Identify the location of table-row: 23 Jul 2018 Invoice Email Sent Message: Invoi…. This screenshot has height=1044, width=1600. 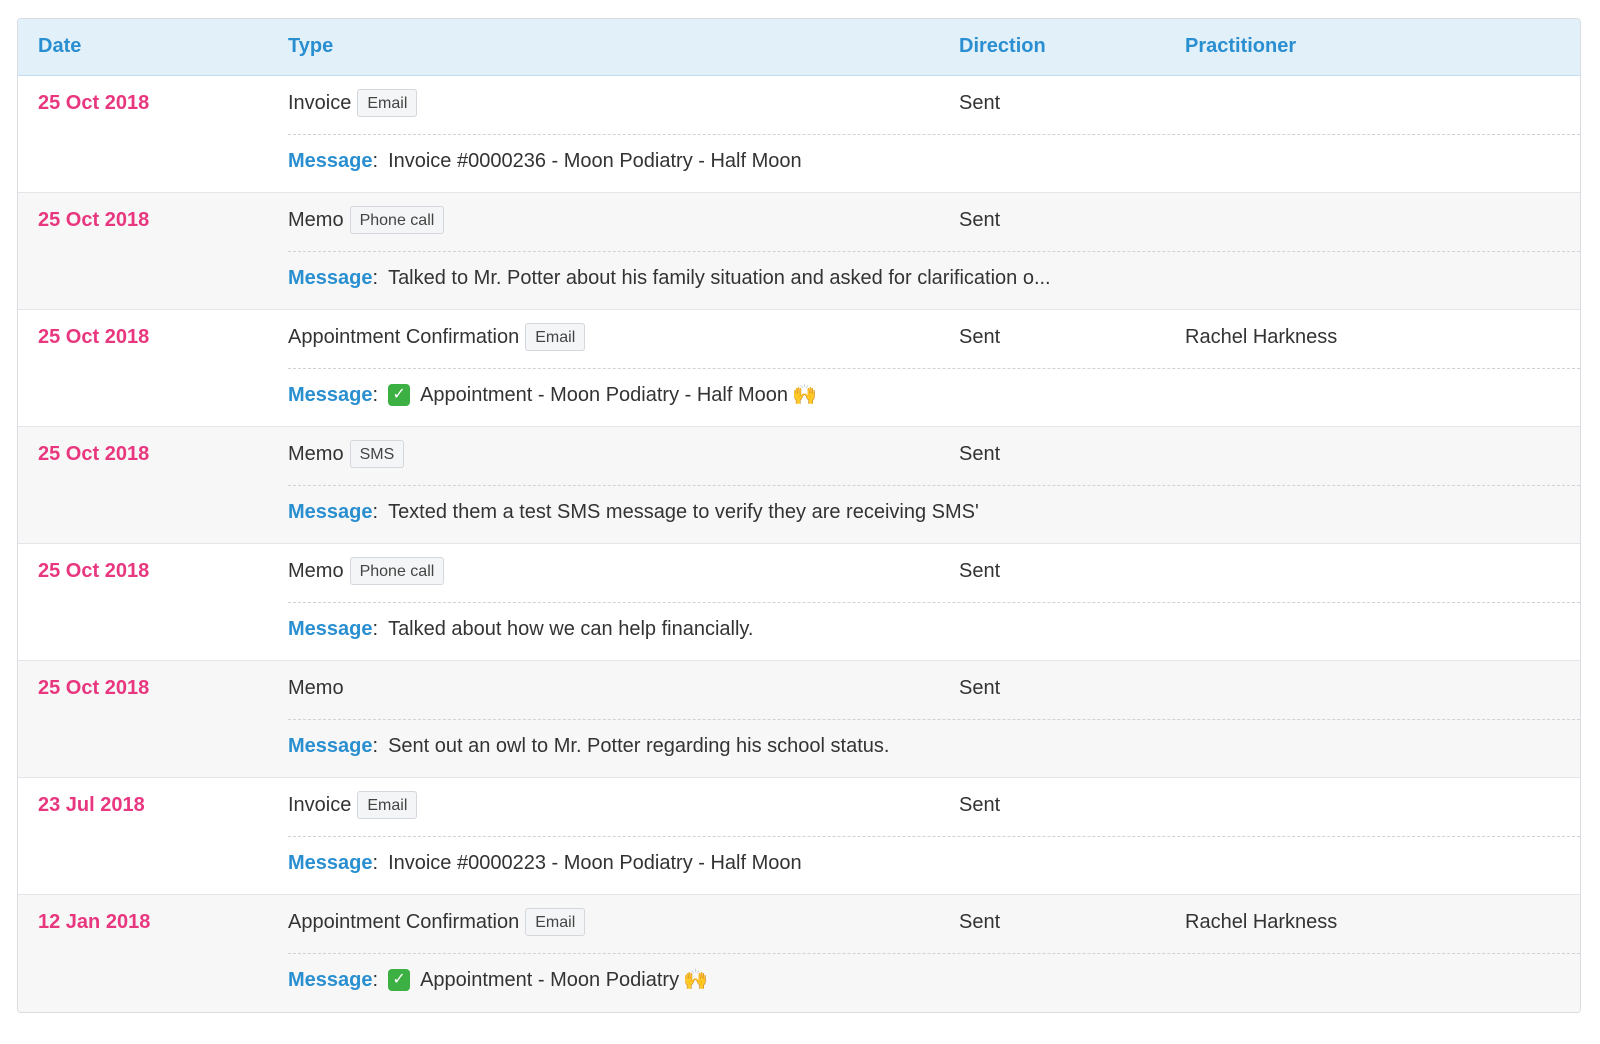
(799, 836).